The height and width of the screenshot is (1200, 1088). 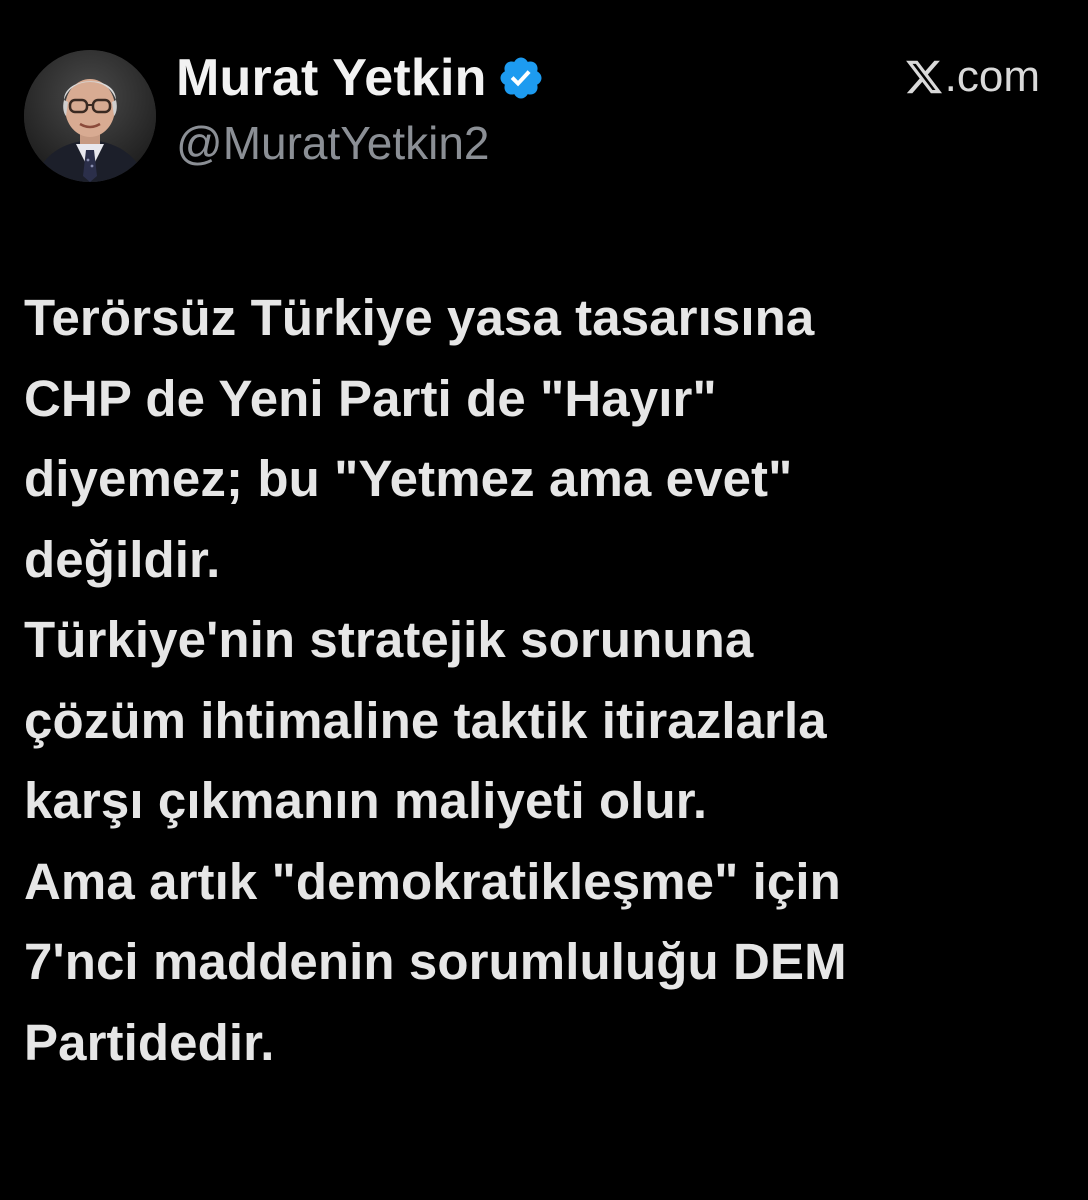 I want to click on author-avatar, so click(x=90, y=116).